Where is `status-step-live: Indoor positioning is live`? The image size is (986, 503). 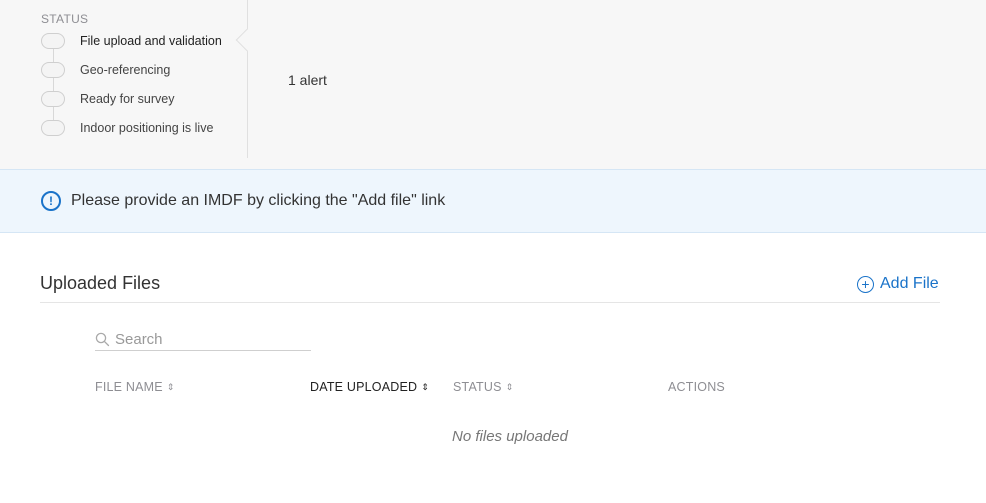 status-step-live: Indoor positioning is live is located at coordinates (127, 128).